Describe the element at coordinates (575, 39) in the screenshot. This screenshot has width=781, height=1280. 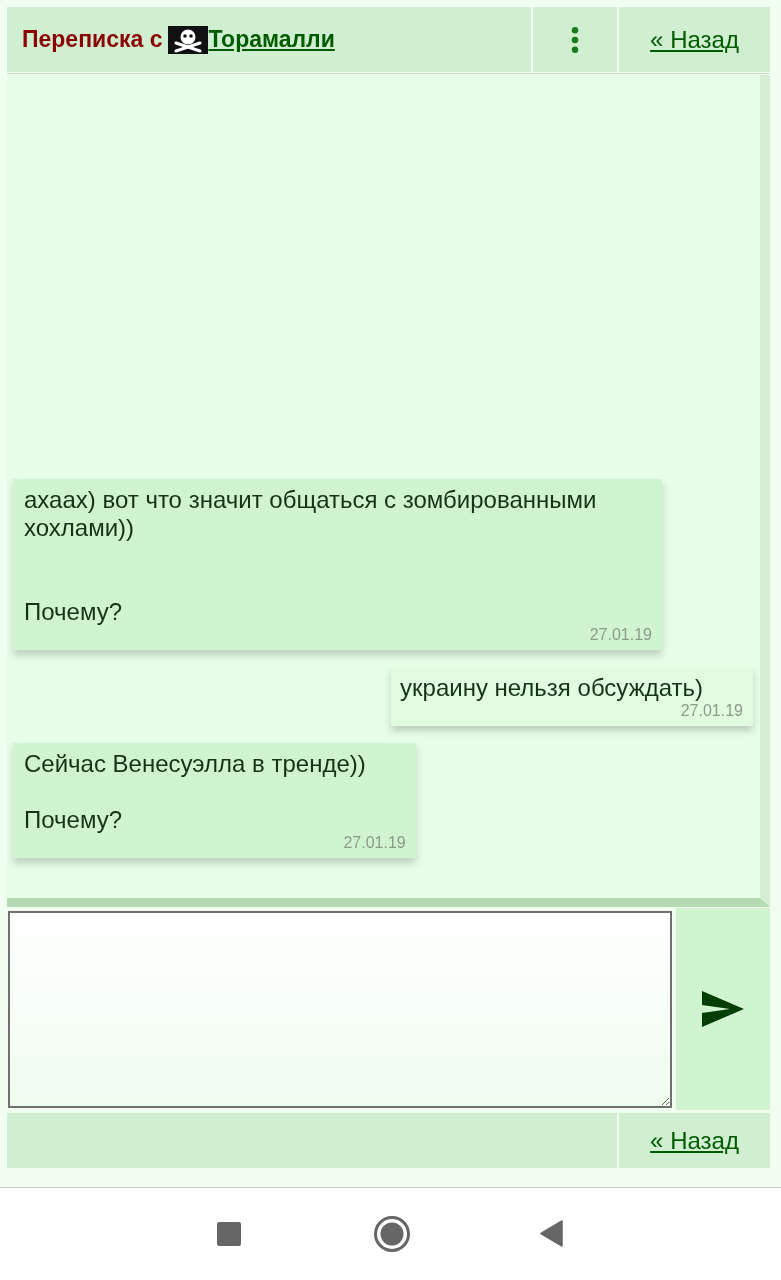
I see `menu-icon` at that location.